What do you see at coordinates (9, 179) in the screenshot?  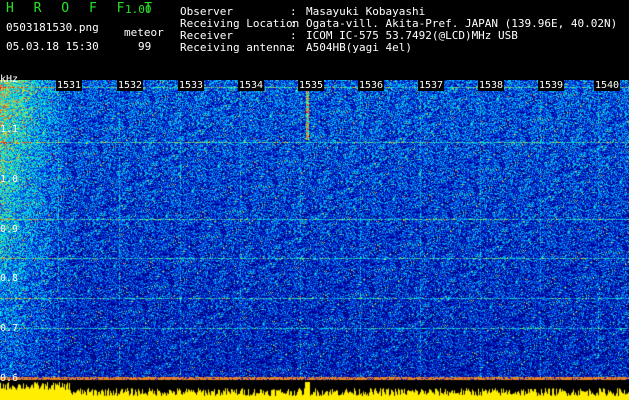 I see `y-tick-label: 1.0` at bounding box center [9, 179].